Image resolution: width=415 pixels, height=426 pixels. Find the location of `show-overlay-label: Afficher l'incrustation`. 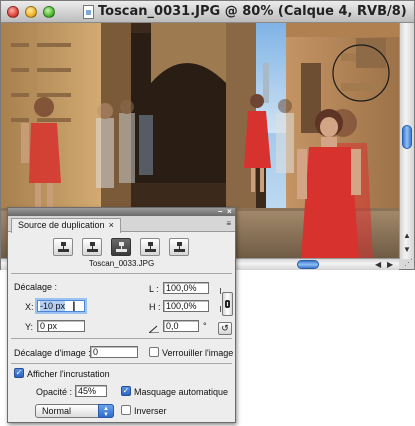

show-overlay-label: Afficher l'incrustation is located at coordinates (68, 374).